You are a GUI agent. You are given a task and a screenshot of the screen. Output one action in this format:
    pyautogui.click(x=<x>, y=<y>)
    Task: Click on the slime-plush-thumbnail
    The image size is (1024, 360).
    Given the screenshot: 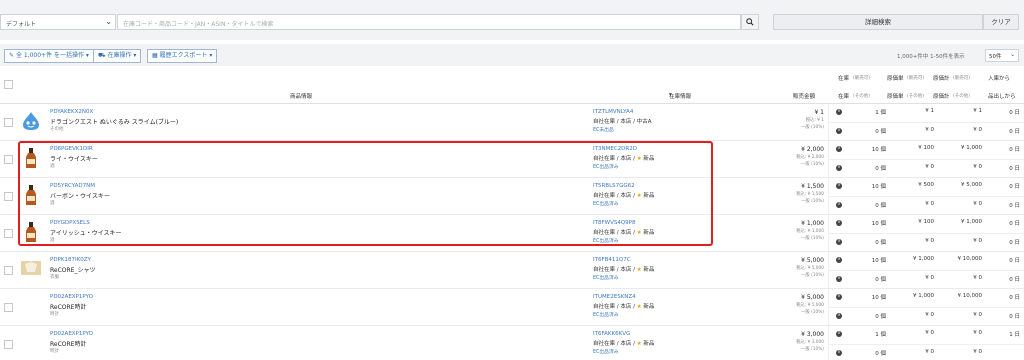 What is the action you would take?
    pyautogui.click(x=31, y=121)
    